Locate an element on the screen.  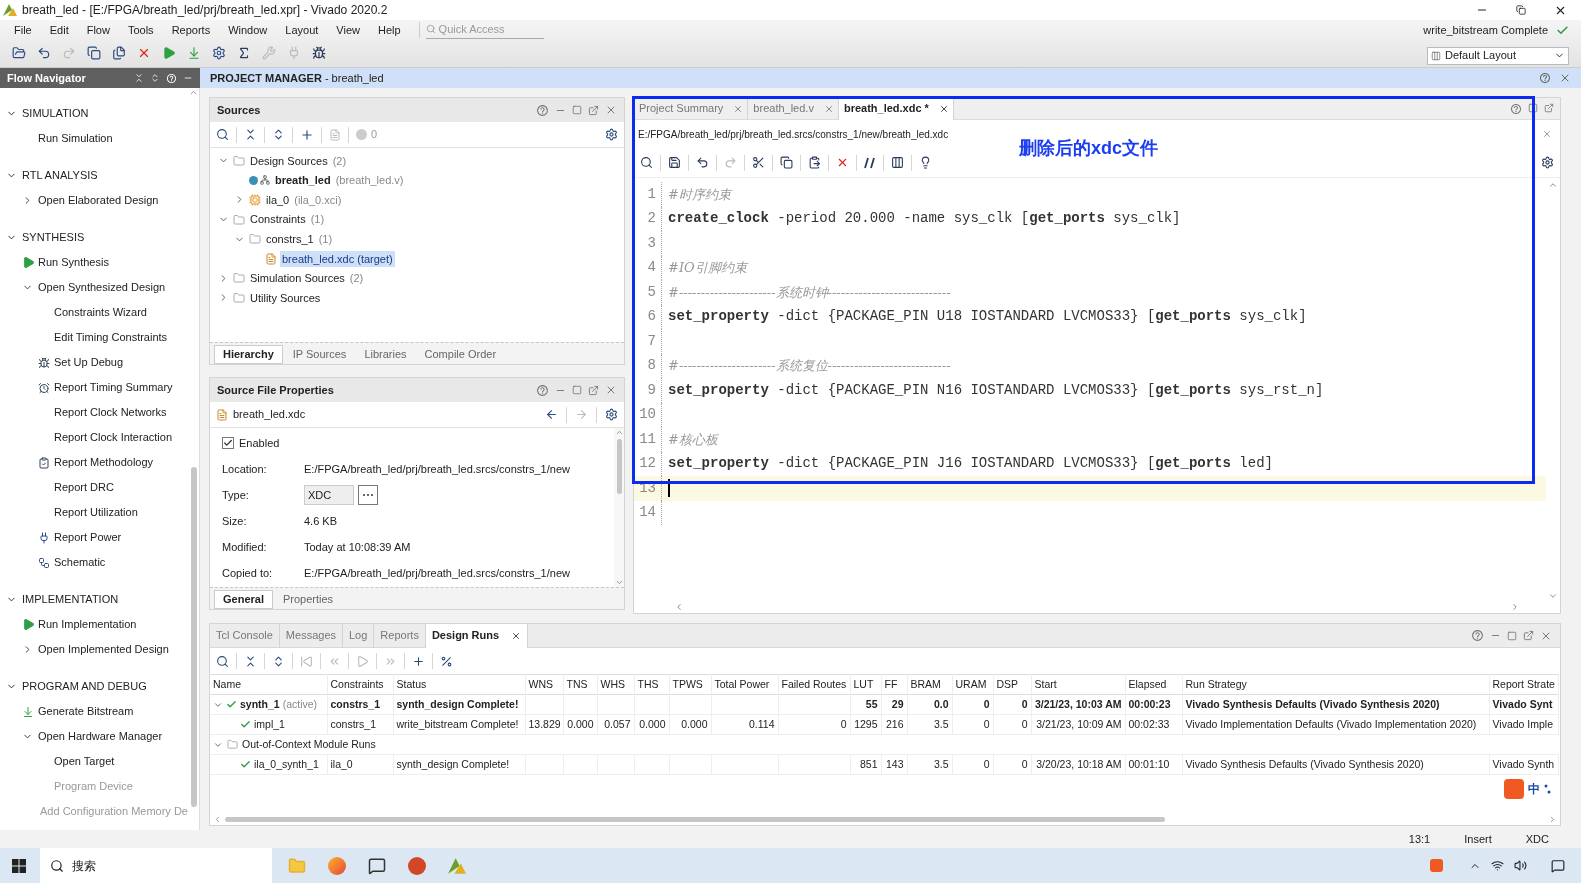
forward-icon is located at coordinates (581, 414).